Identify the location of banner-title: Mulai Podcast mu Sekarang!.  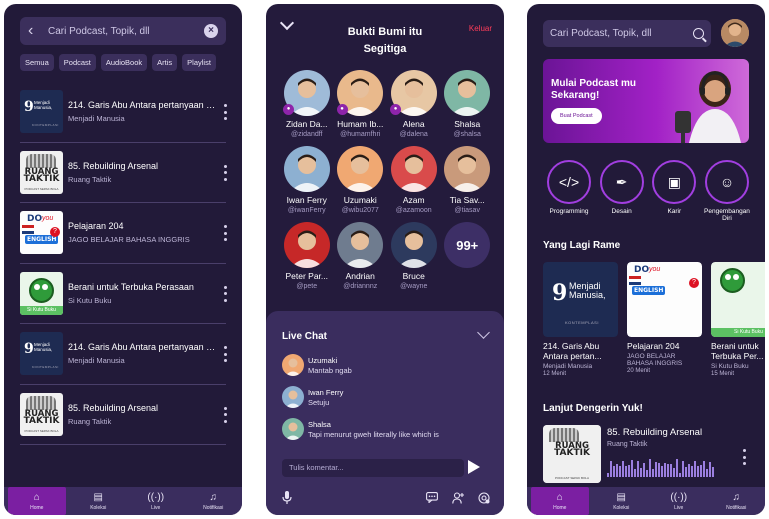
(594, 89).